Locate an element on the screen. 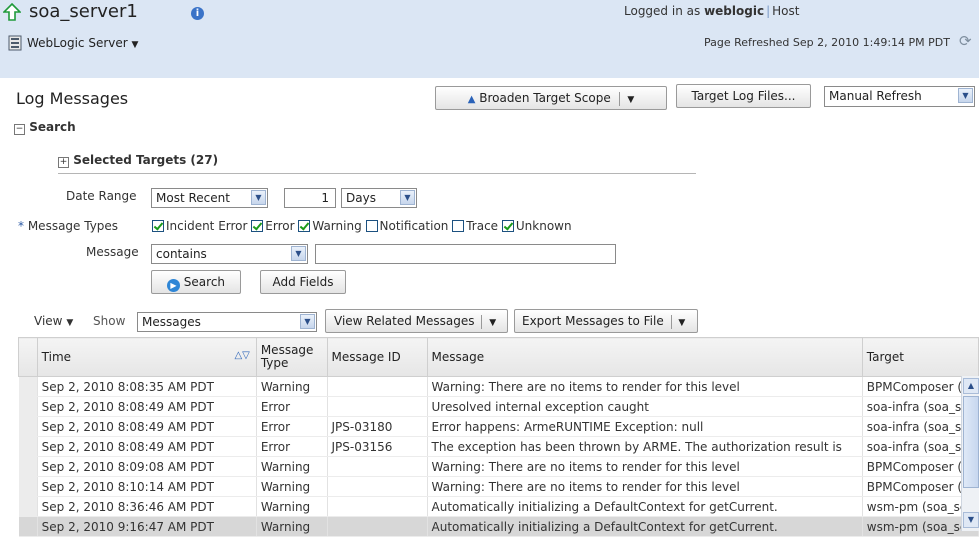  scroll-up-icon: ▲ is located at coordinates (971, 386).